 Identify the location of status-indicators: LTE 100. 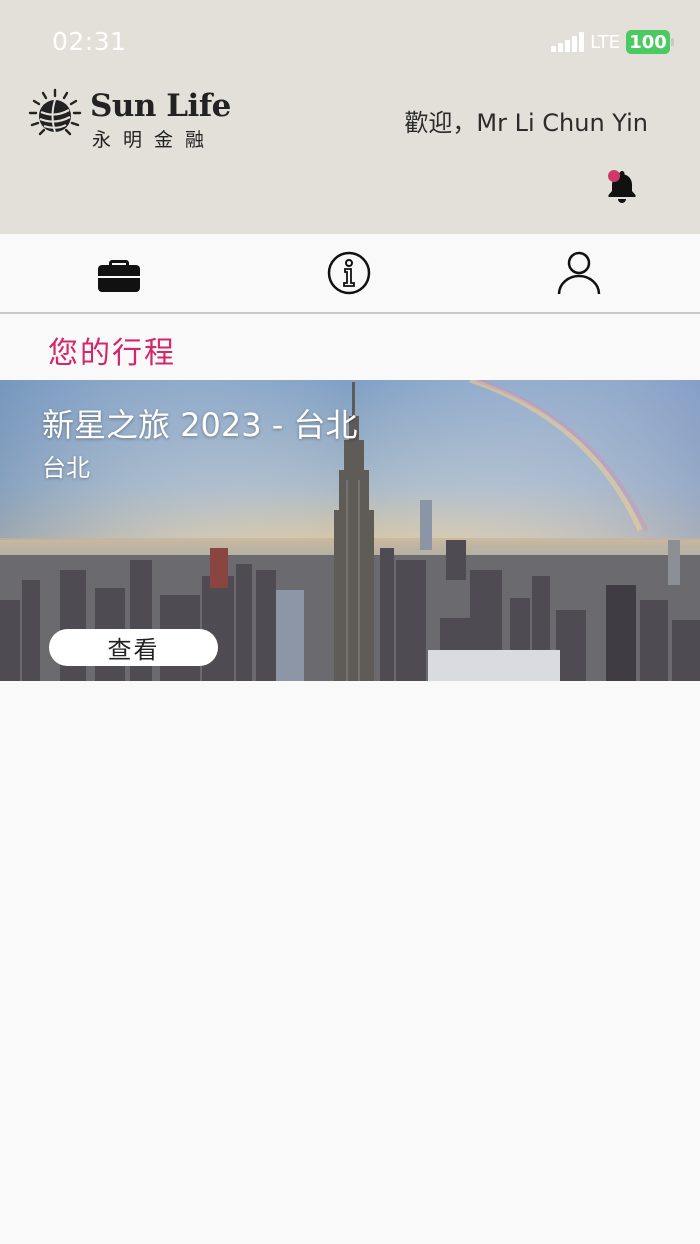
(612, 42).